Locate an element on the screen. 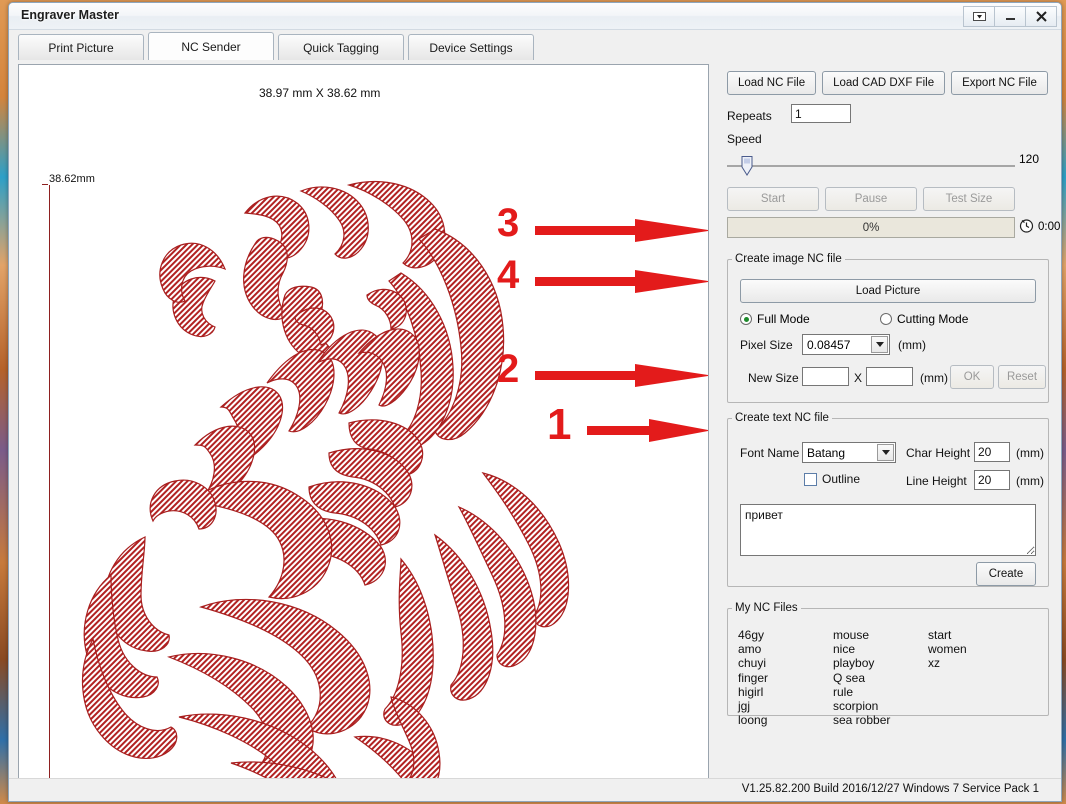  radio-cutting-mode: Cutting Mode is located at coordinates (924, 319).